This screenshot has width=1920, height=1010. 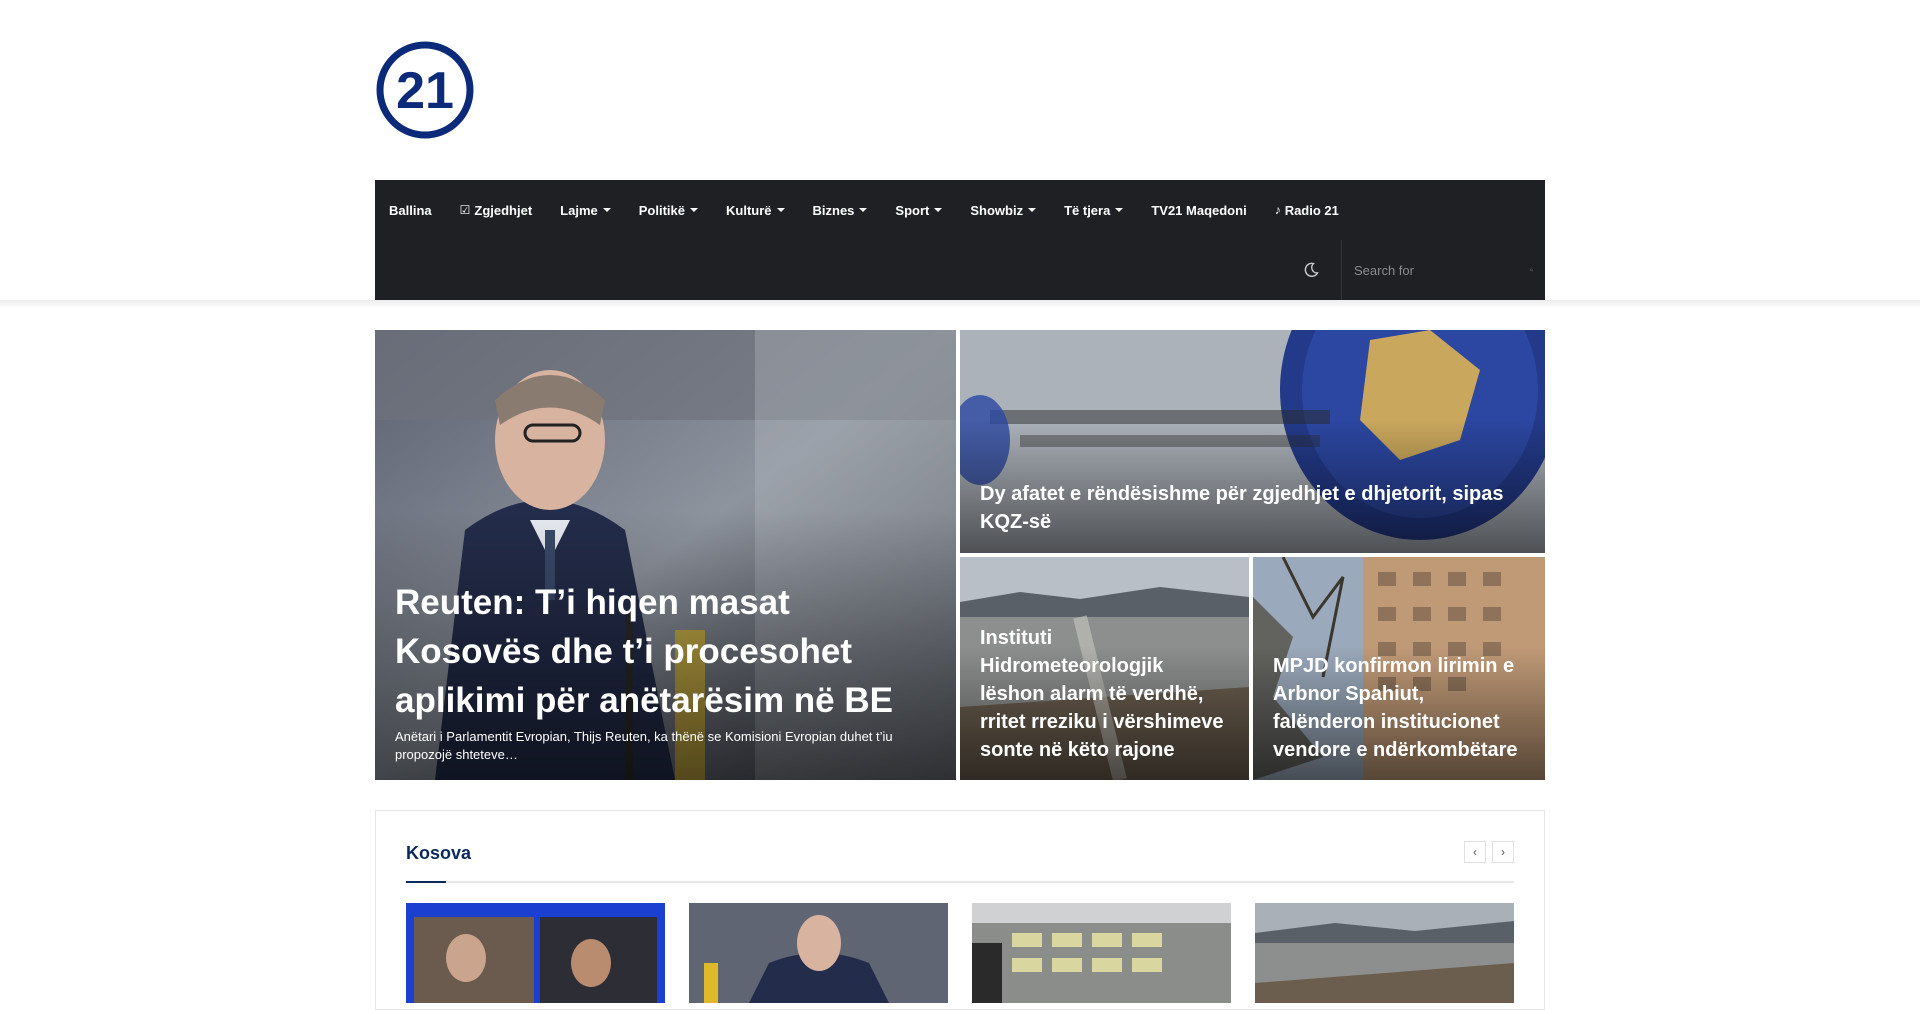 I want to click on nav-item-label: Të tjera, so click(x=1087, y=210).